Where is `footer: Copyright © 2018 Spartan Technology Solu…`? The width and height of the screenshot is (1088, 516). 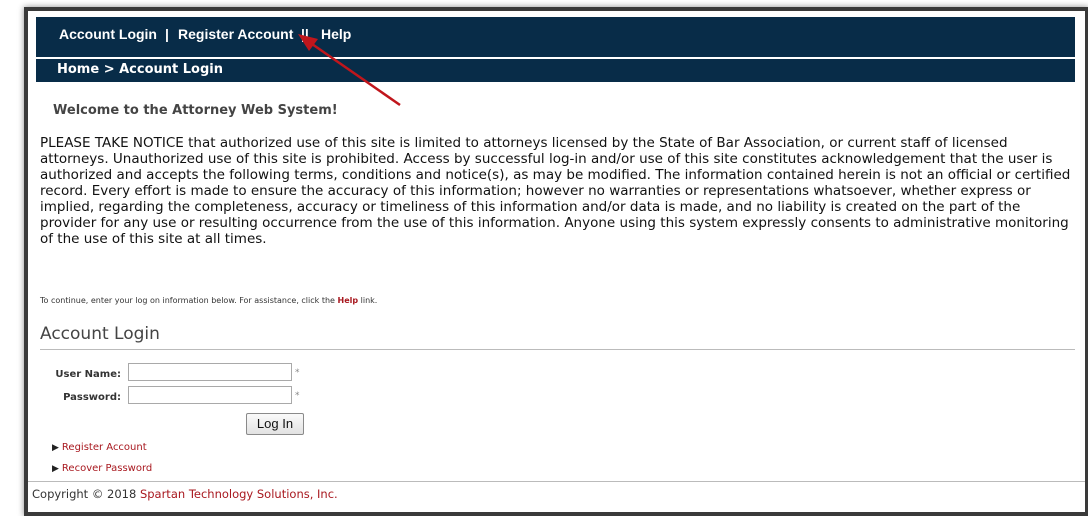 footer: Copyright © 2018 Spartan Technology Solu… is located at coordinates (185, 494).